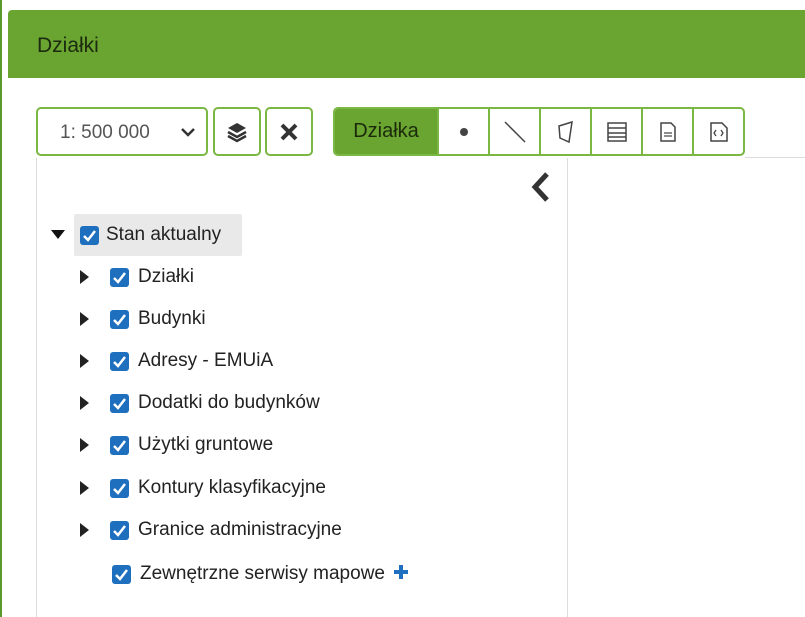 This screenshot has width=805, height=617. I want to click on tree-root-node: Stan aktualny, so click(134, 235).